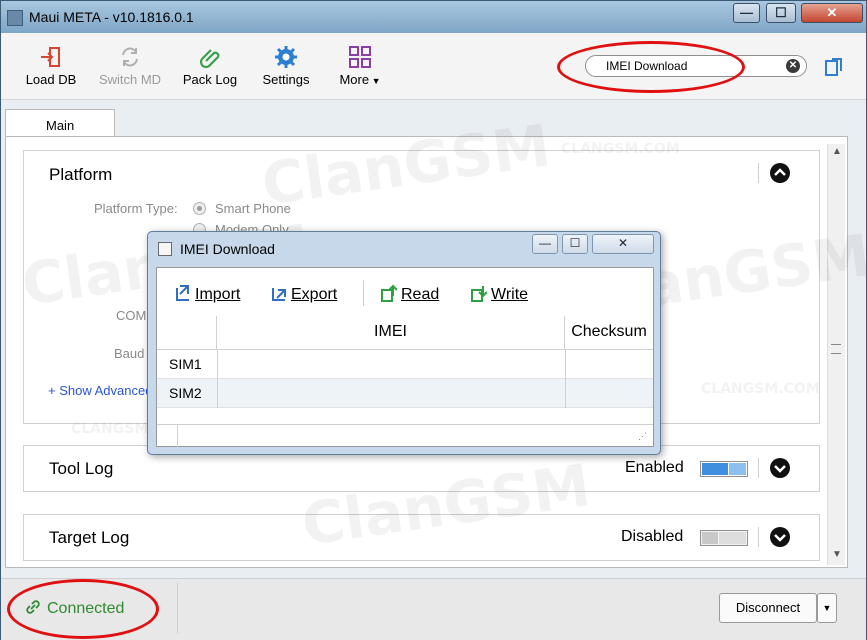 The height and width of the screenshot is (640, 867). What do you see at coordinates (405, 435) in the screenshot?
I see `dialog-status-strip: ⋰` at bounding box center [405, 435].